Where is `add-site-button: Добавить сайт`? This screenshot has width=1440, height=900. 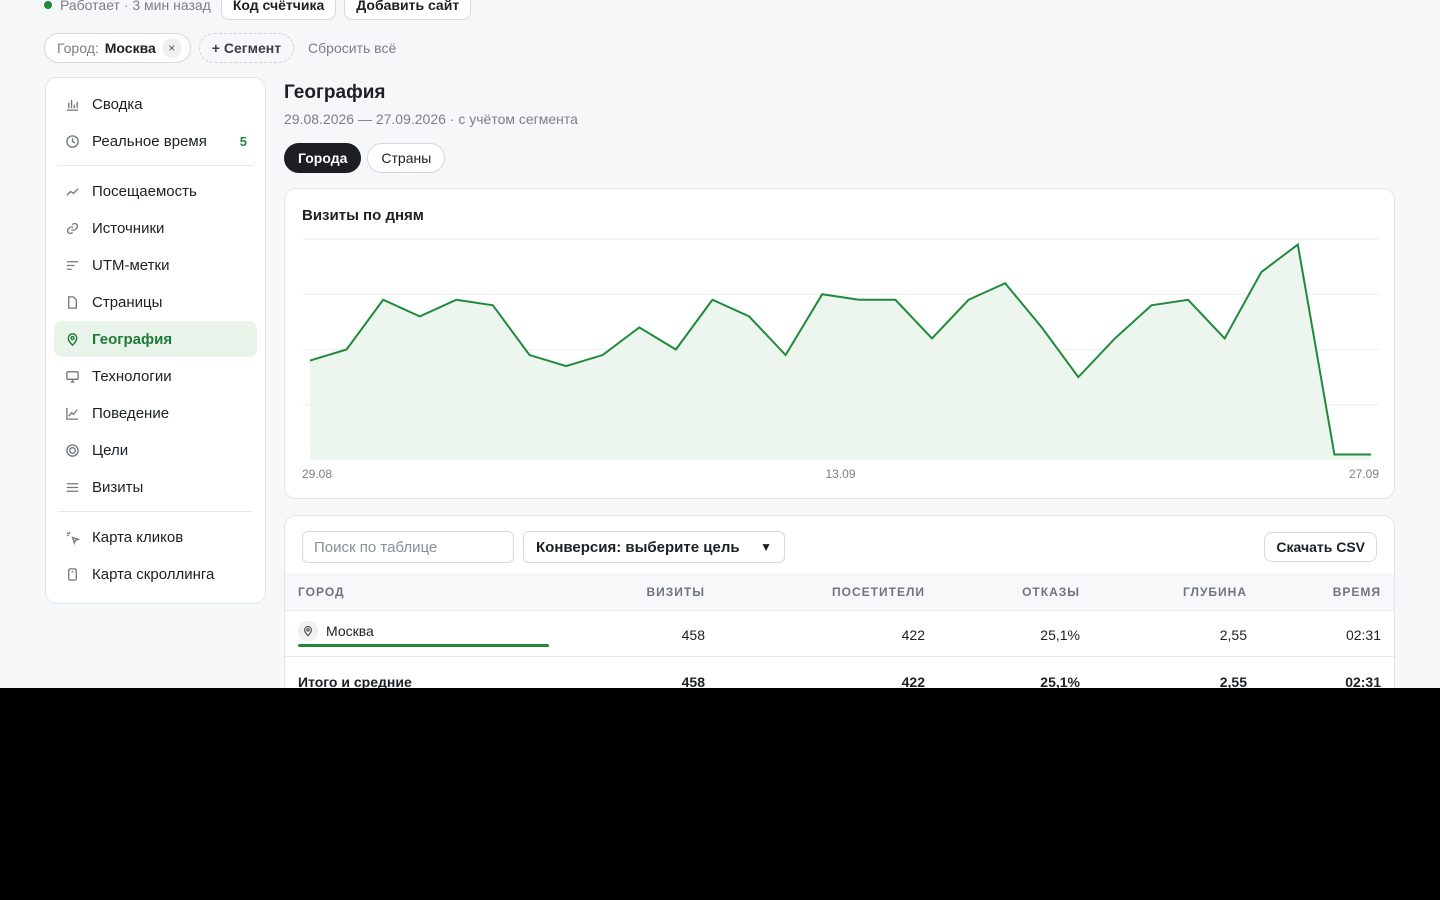
add-site-button: Добавить сайт is located at coordinates (408, 10).